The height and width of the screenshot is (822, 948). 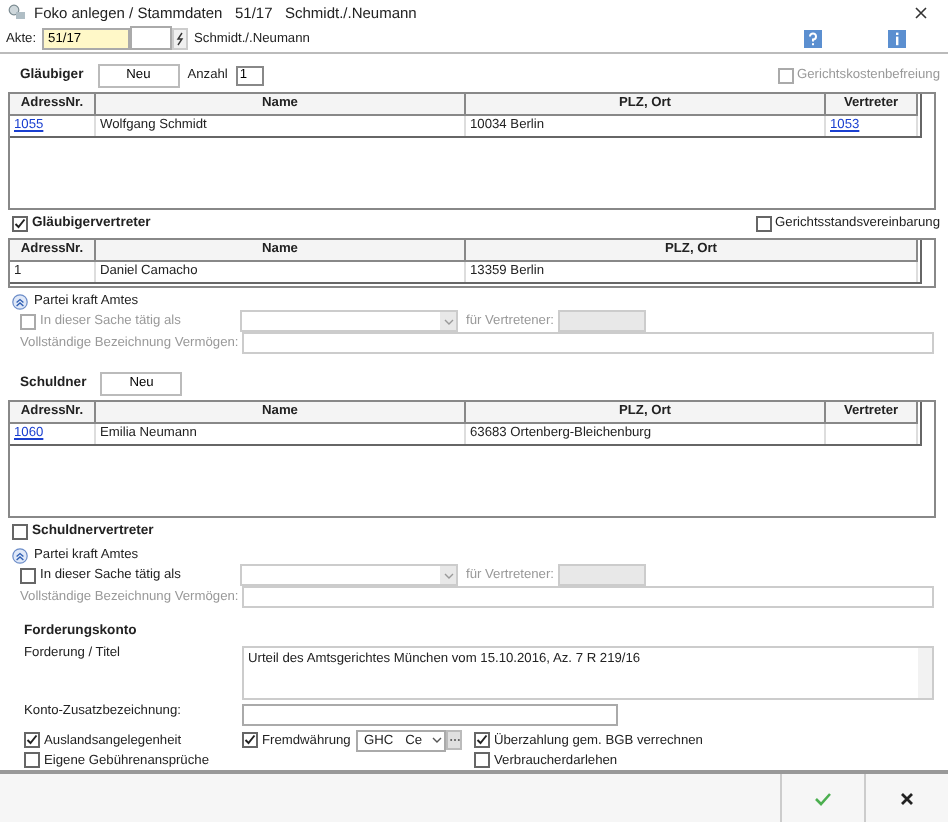 What do you see at coordinates (823, 798) in the screenshot?
I see `checkmark-icon` at bounding box center [823, 798].